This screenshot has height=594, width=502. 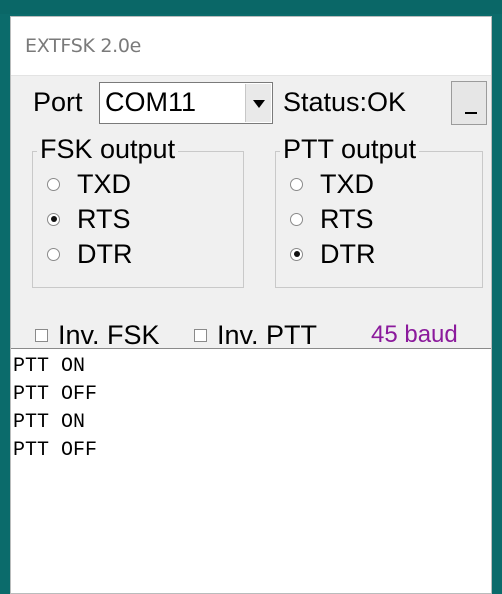 I want to click on chevron-down-icon, so click(x=259, y=104).